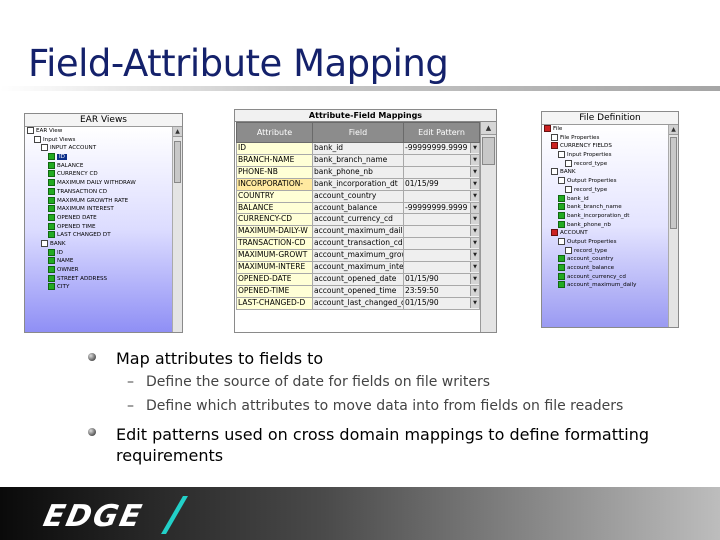 This screenshot has width=720, height=540. What do you see at coordinates (605, 259) in the screenshot?
I see `tree-item: account_country` at bounding box center [605, 259].